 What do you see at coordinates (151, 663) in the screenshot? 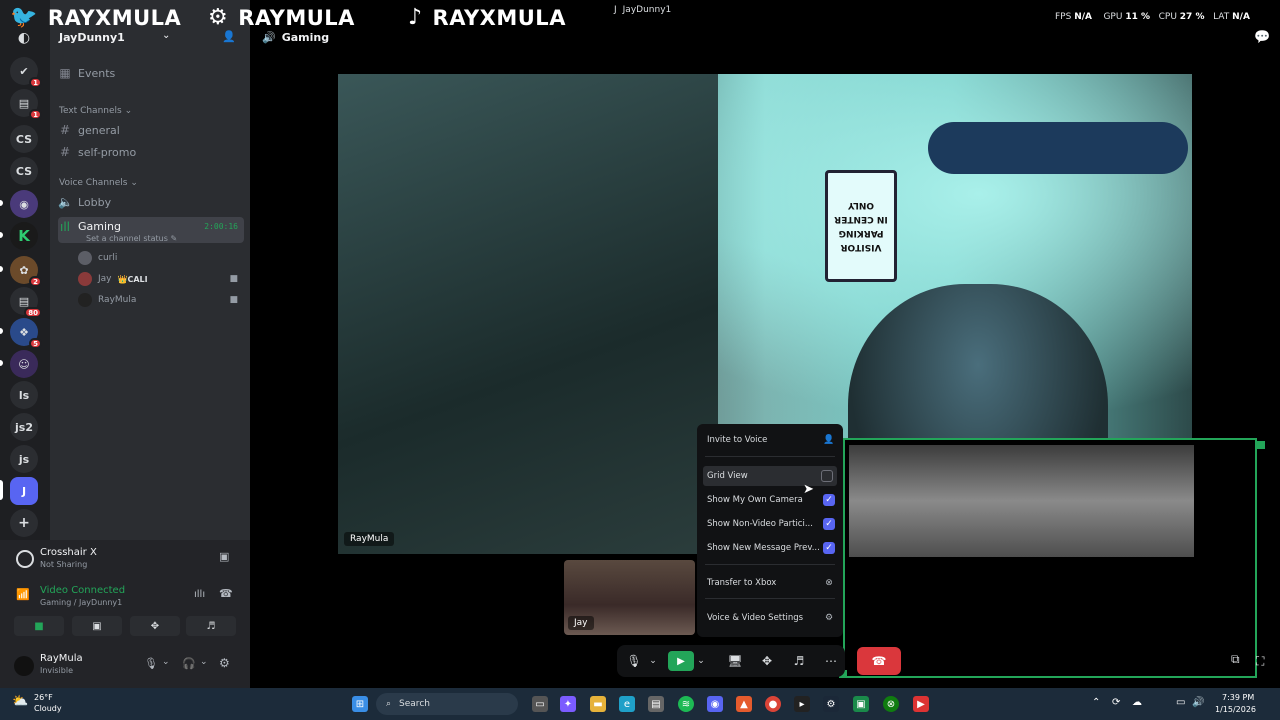
I see `microphone-icon: 🎙` at bounding box center [151, 663].